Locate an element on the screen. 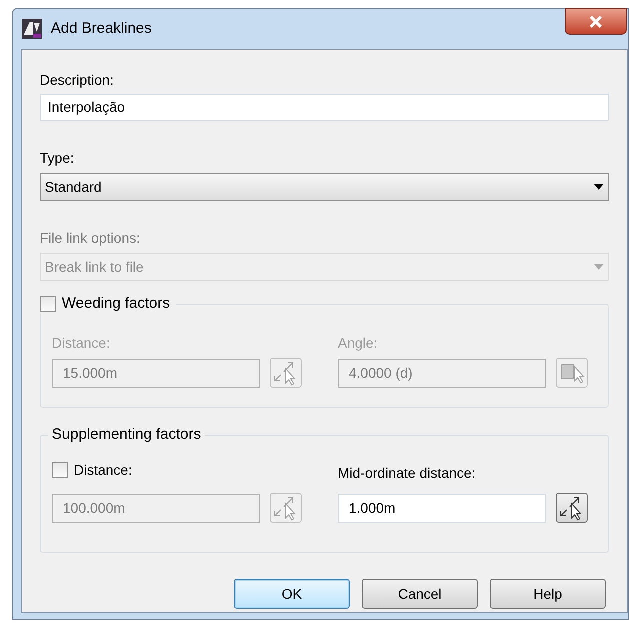 This screenshot has width=629, height=623. app-logo-icon is located at coordinates (32, 29).